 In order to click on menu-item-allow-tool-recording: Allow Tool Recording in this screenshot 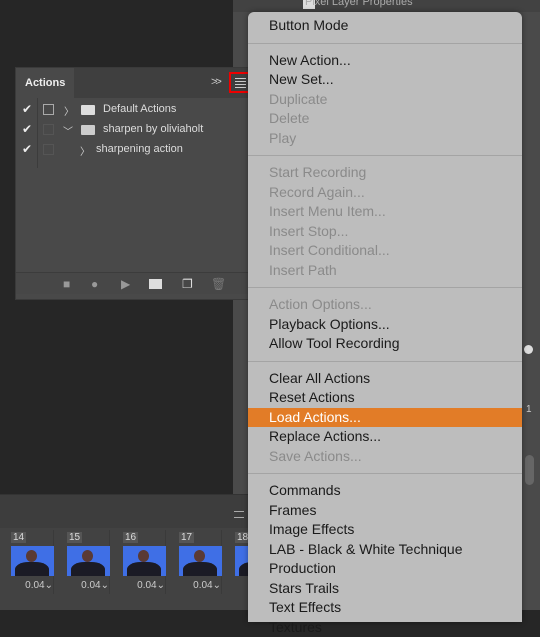, I will do `click(385, 344)`.